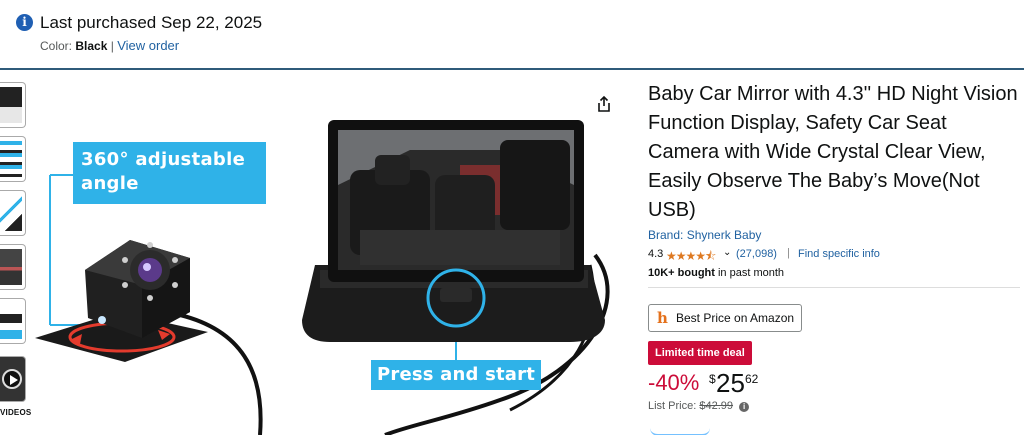  Describe the element at coordinates (151, 22) in the screenshot. I see `last-purchased-text: Last purchased Sep 22, 2025` at that location.